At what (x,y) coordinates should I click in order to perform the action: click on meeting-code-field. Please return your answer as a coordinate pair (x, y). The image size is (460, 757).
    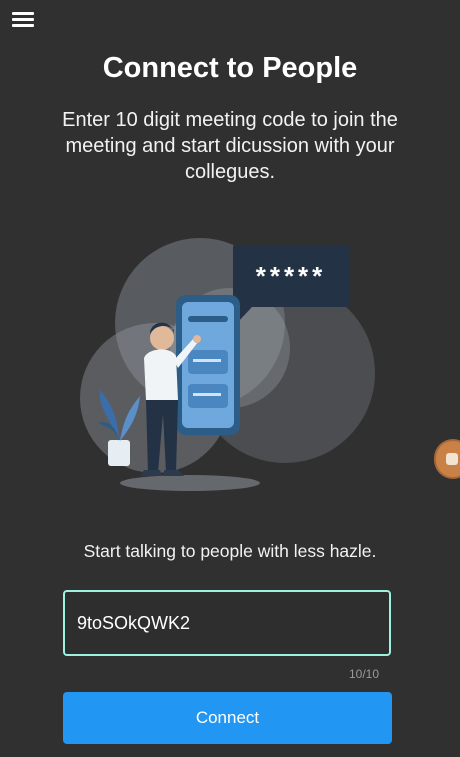
    Looking at the image, I should click on (227, 623).